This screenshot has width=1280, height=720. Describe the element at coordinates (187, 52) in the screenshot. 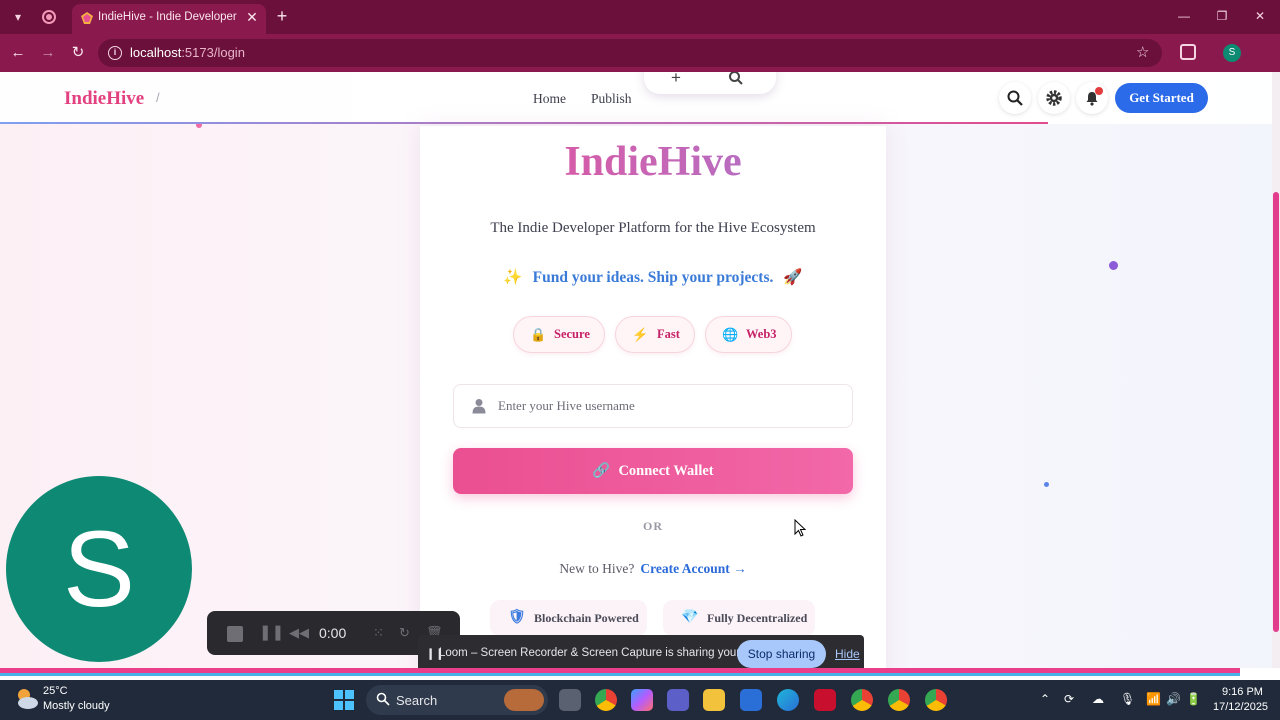

I see `url-text: localhost:5173/login` at that location.